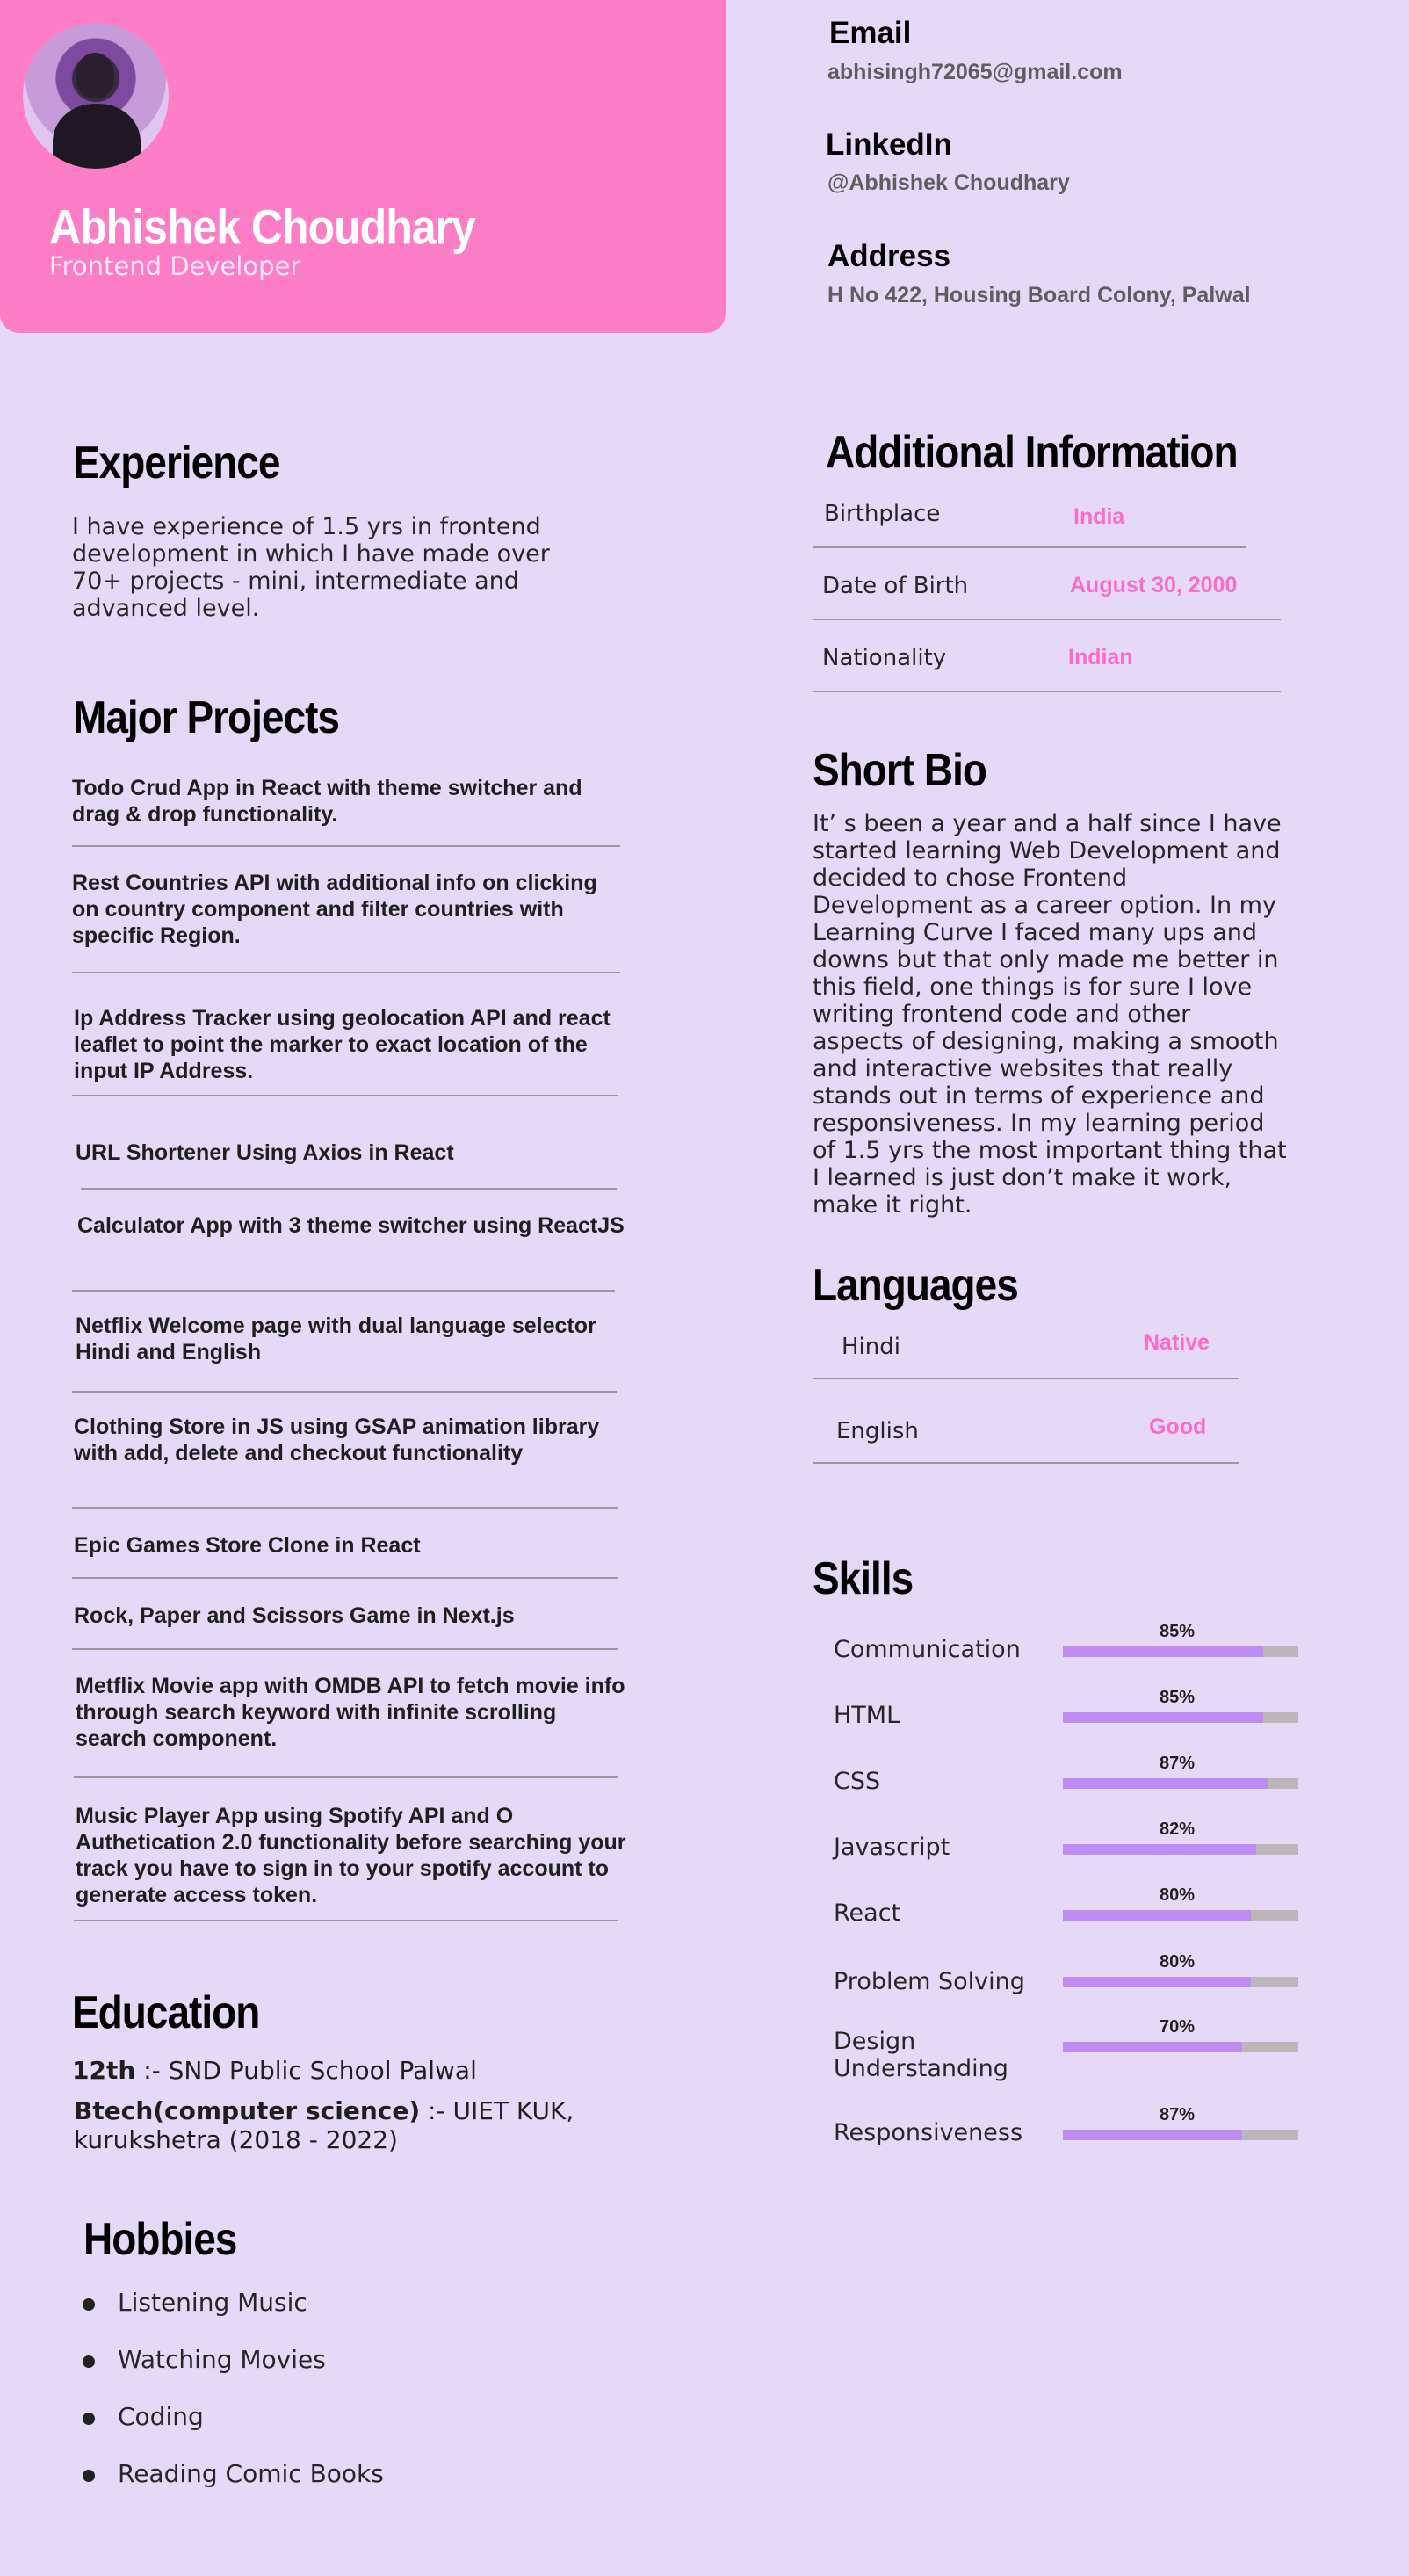  Describe the element at coordinates (889, 256) in the screenshot. I see `address-label: Address` at that location.